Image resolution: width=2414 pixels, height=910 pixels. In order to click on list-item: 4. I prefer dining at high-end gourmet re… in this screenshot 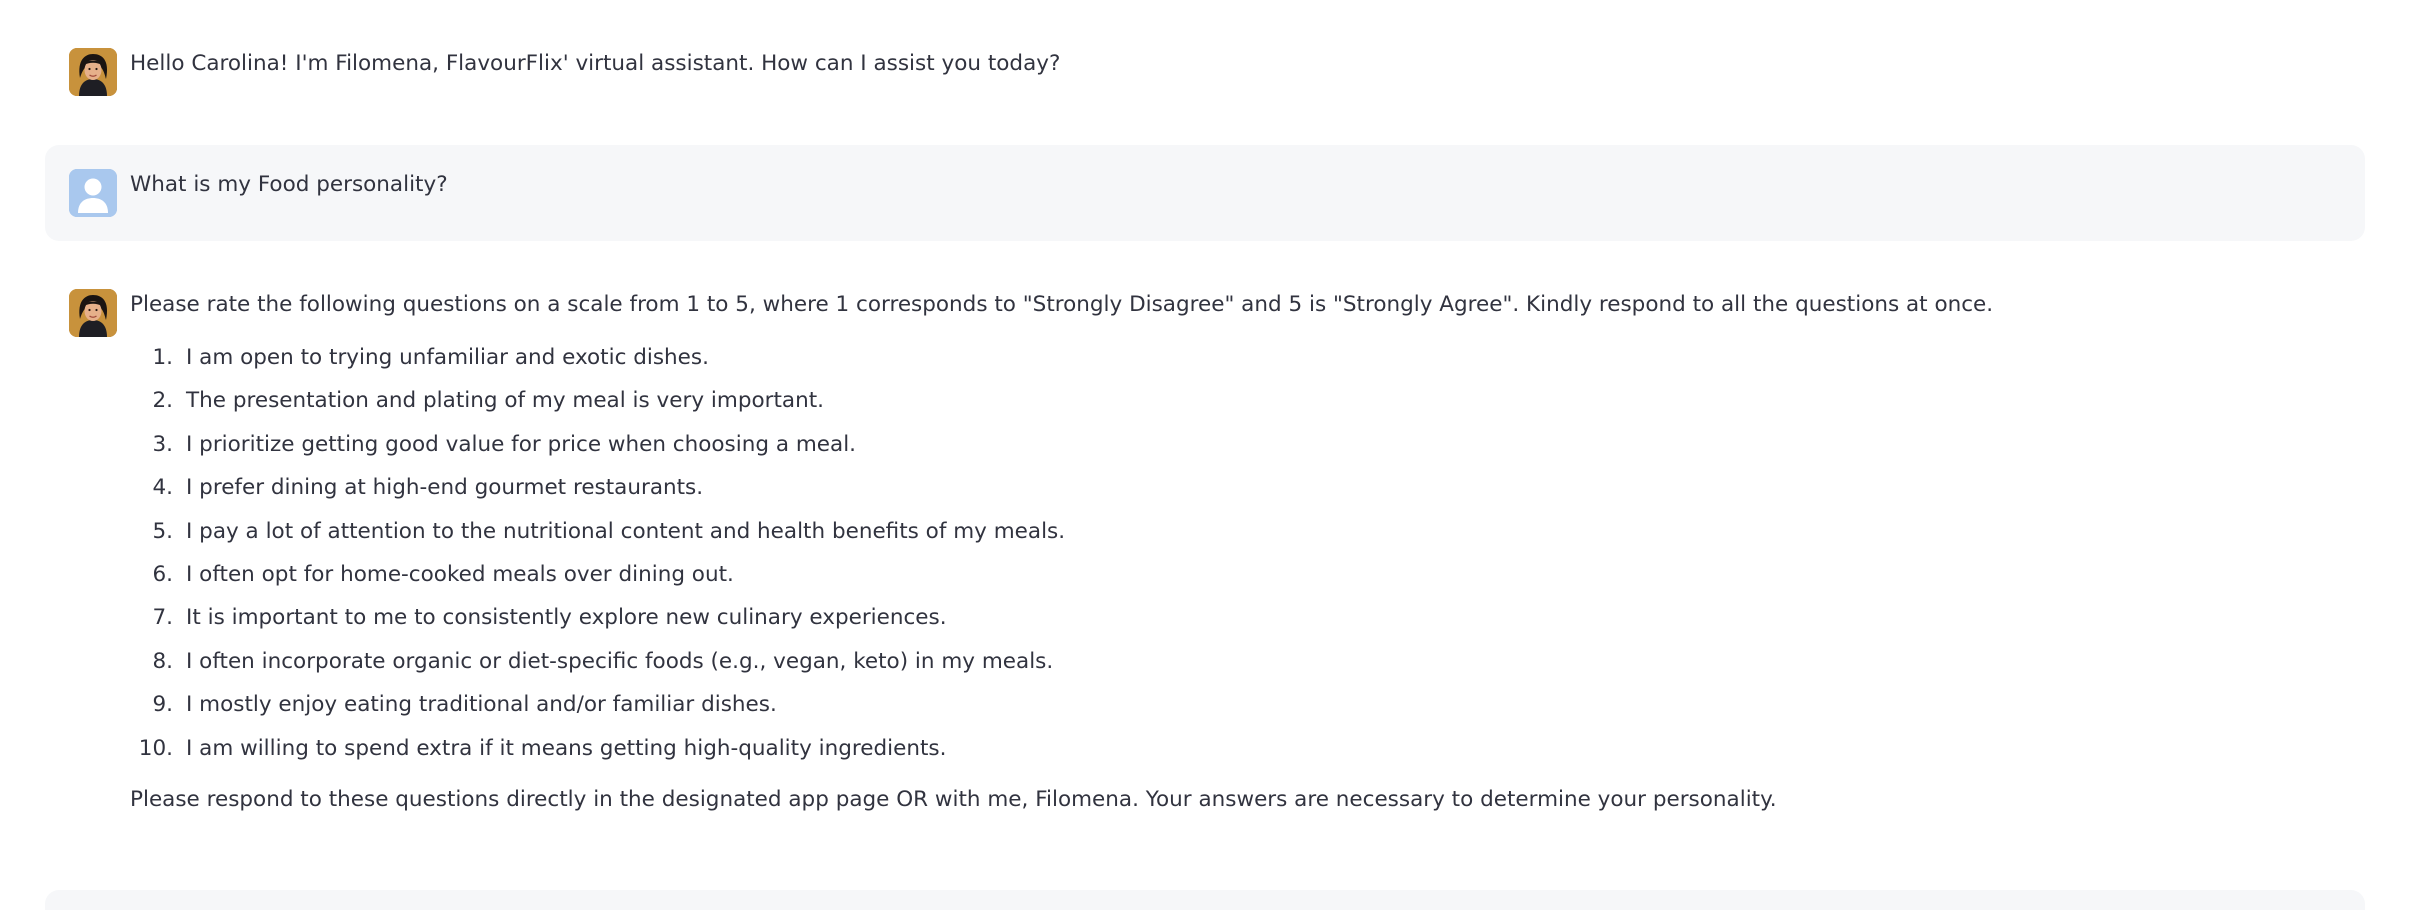, I will do `click(1061, 487)`.